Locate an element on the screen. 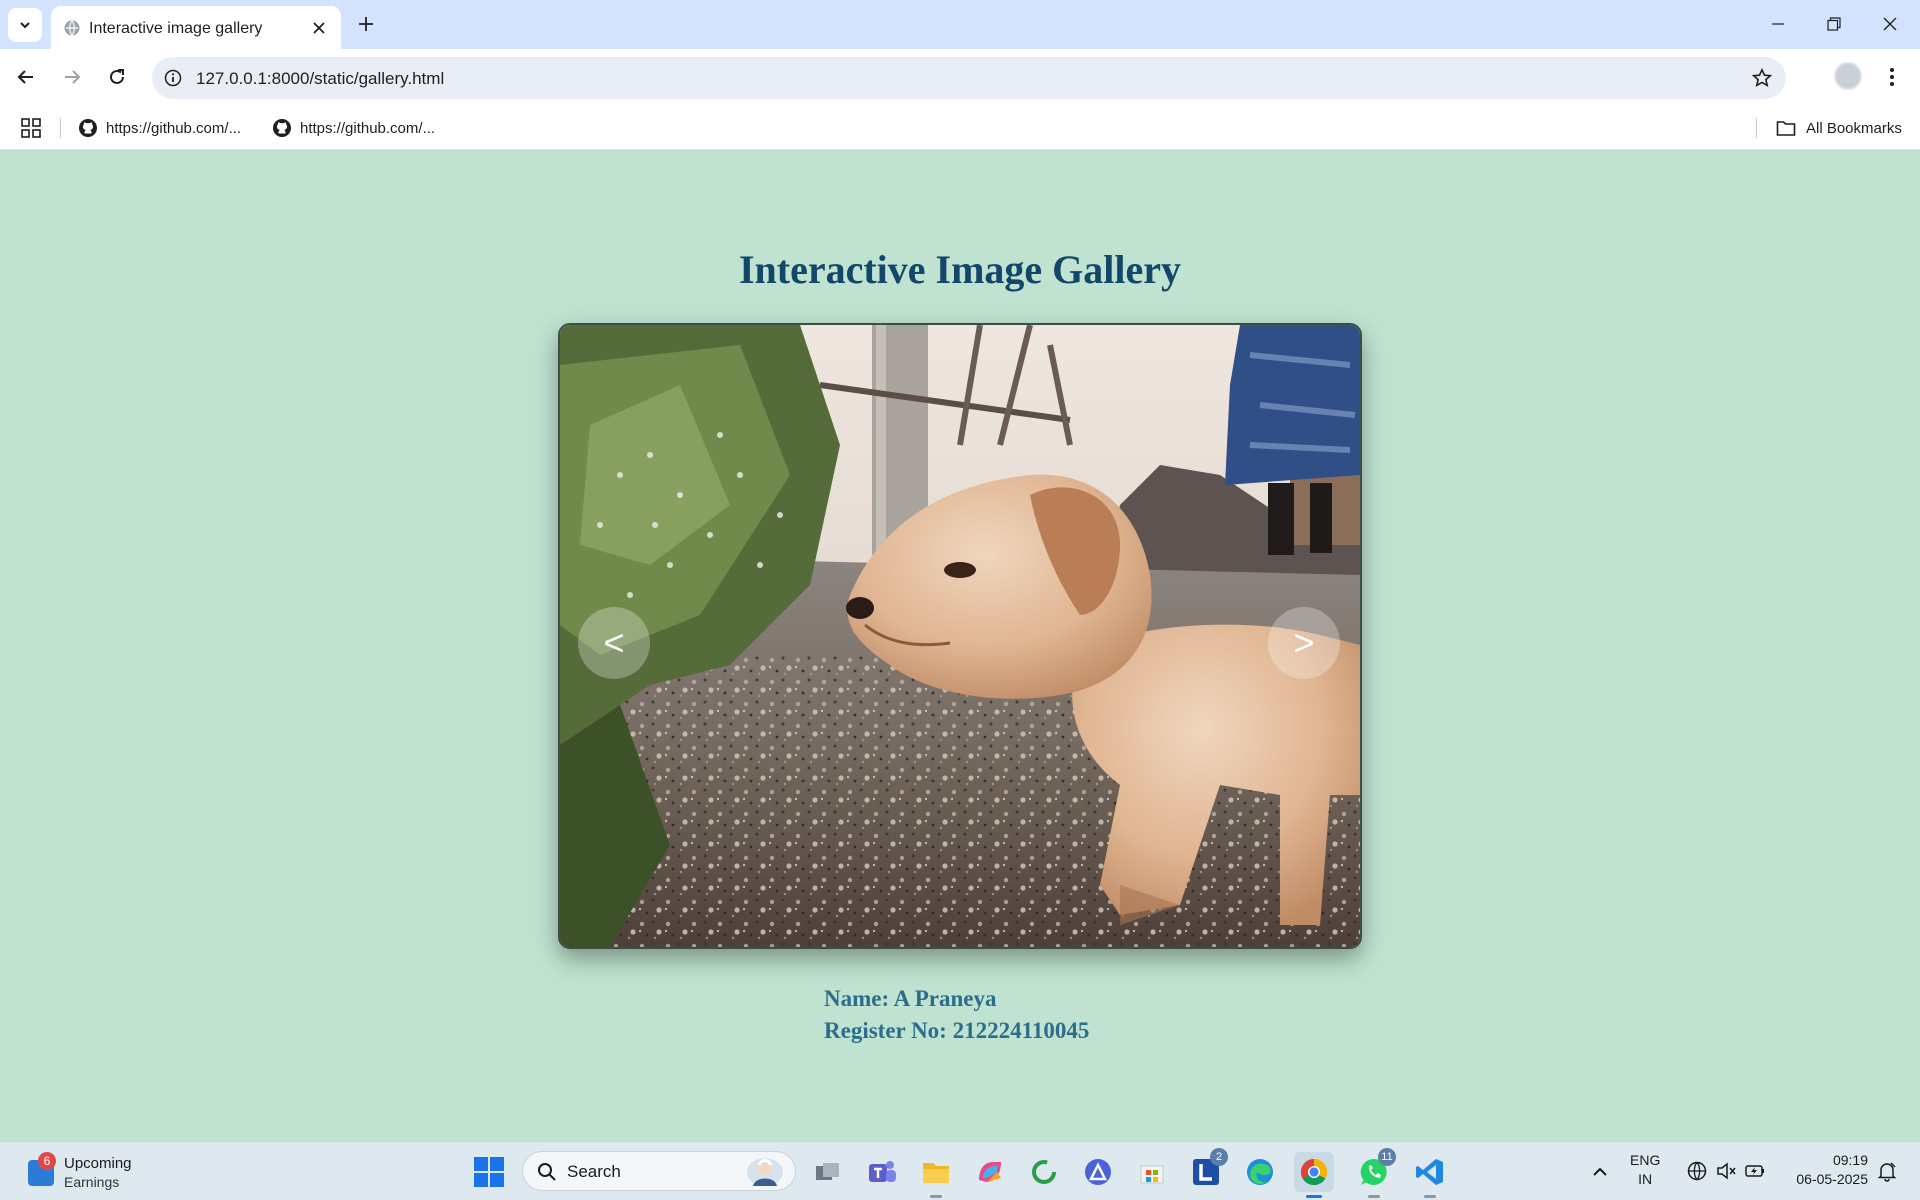 The width and height of the screenshot is (1920, 1200). widget-title: Upcoming is located at coordinates (98, 1163).